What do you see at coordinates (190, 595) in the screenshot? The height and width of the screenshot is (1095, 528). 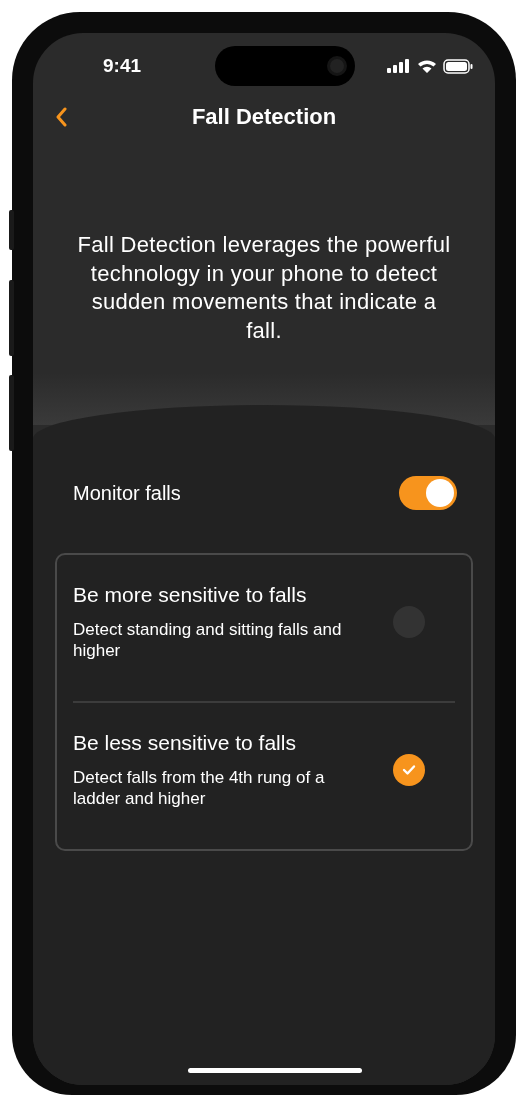 I see `option-title: Be more sensitive to falls` at bounding box center [190, 595].